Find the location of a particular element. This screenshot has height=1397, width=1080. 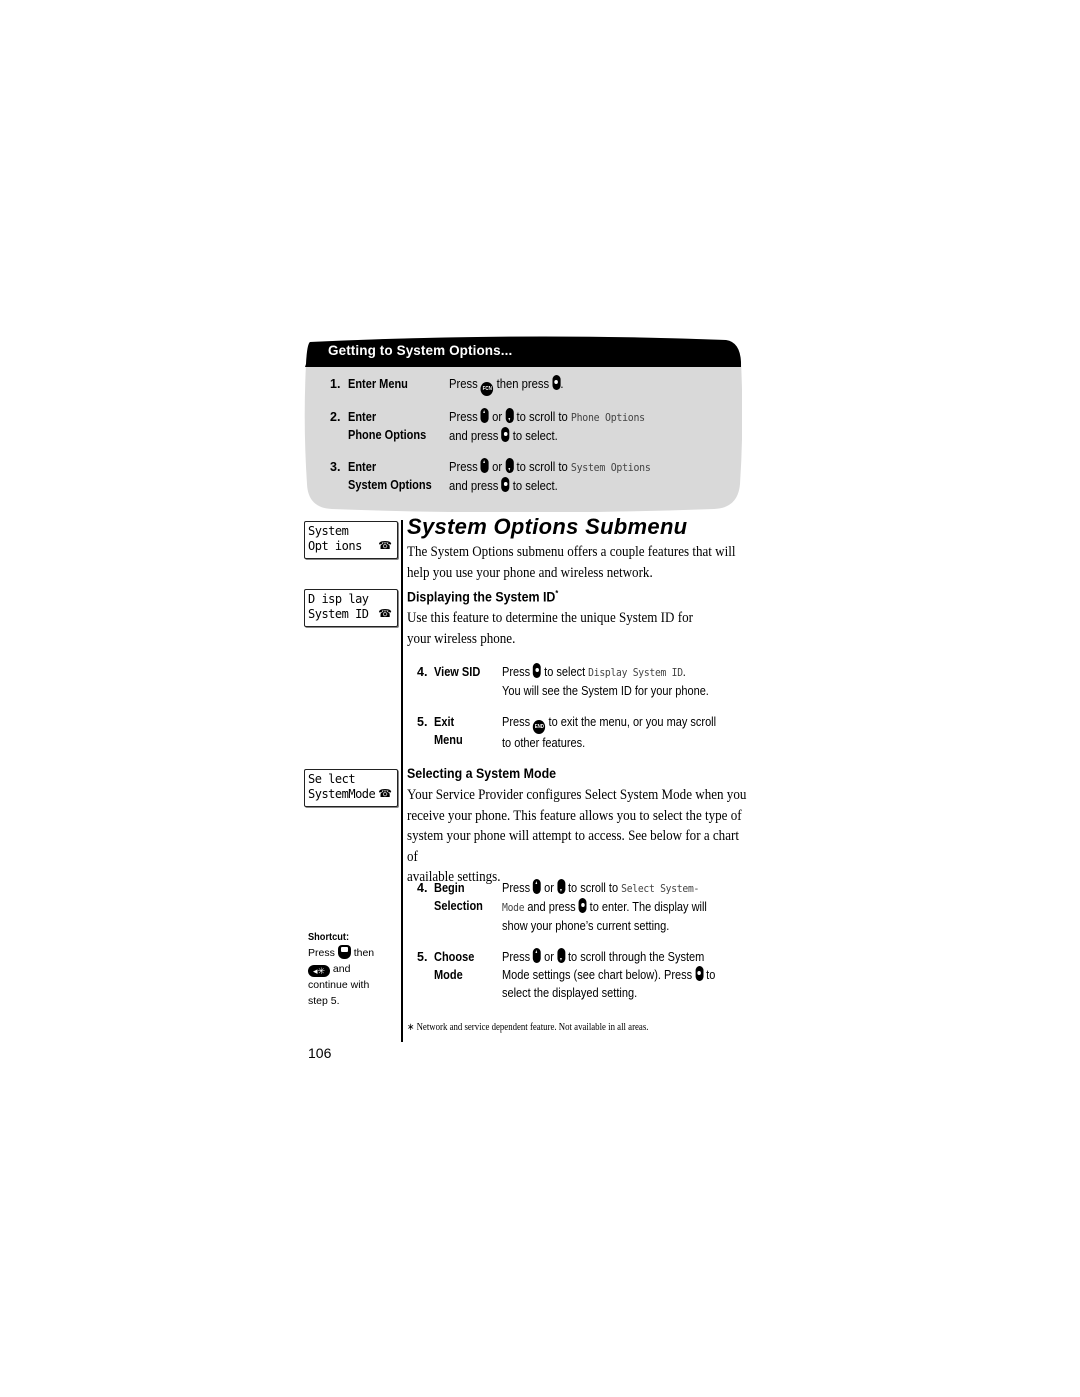

label-line: Menu is located at coordinates (448, 740).